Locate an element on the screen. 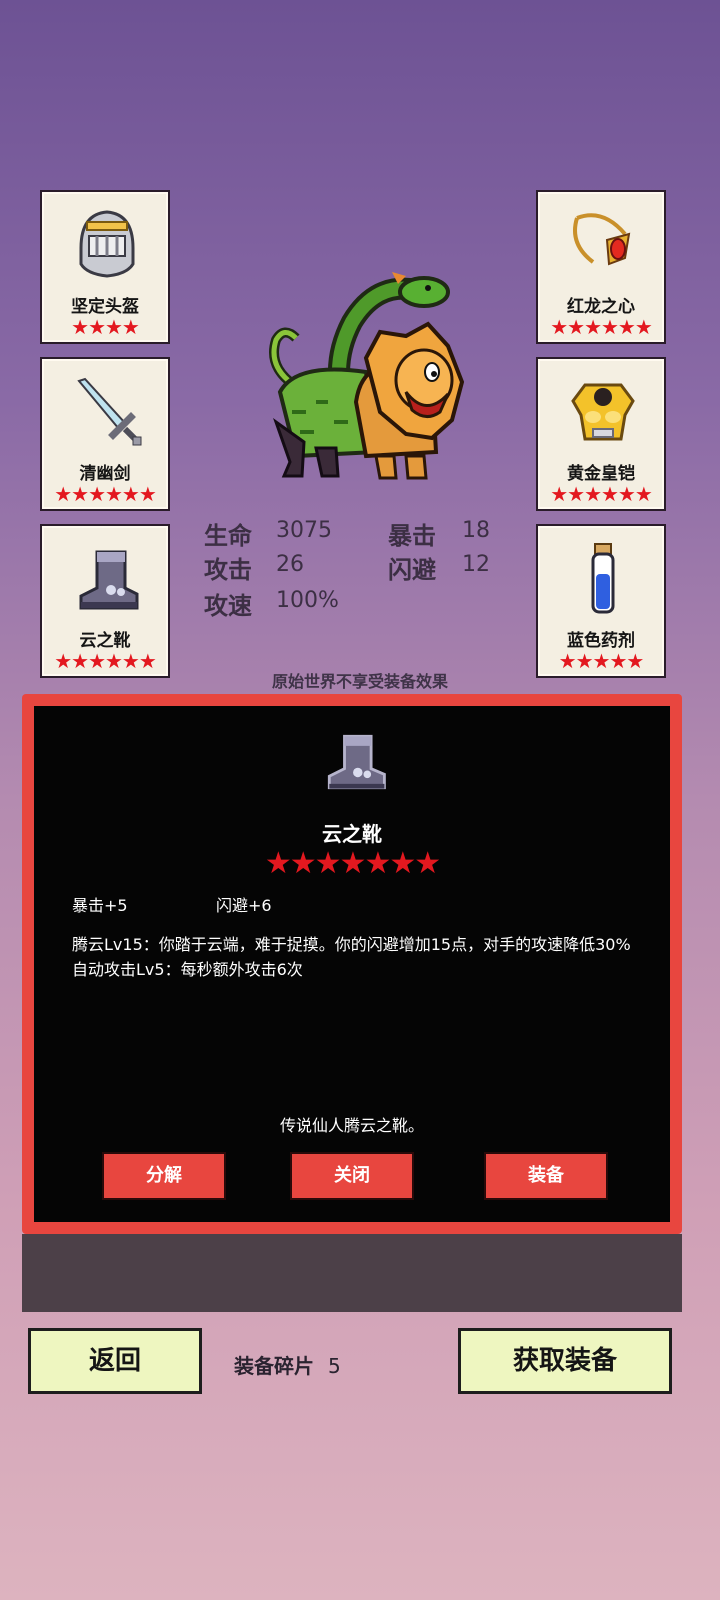 The height and width of the screenshot is (1600, 720). bonus-dodge: 闪避+6 is located at coordinates (244, 905).